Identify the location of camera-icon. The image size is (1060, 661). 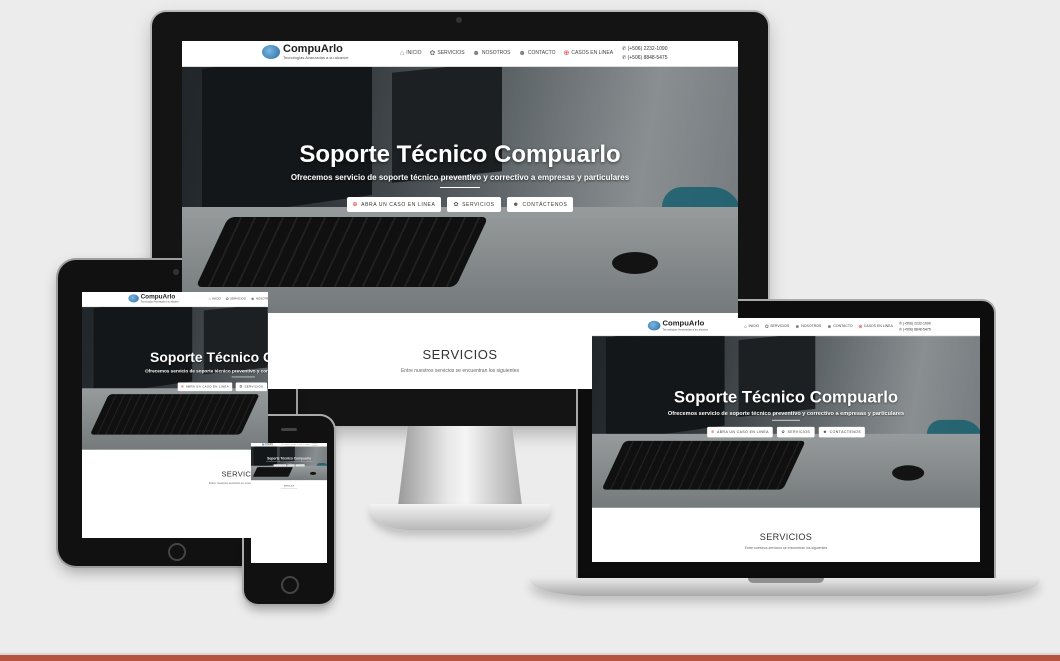
(459, 20).